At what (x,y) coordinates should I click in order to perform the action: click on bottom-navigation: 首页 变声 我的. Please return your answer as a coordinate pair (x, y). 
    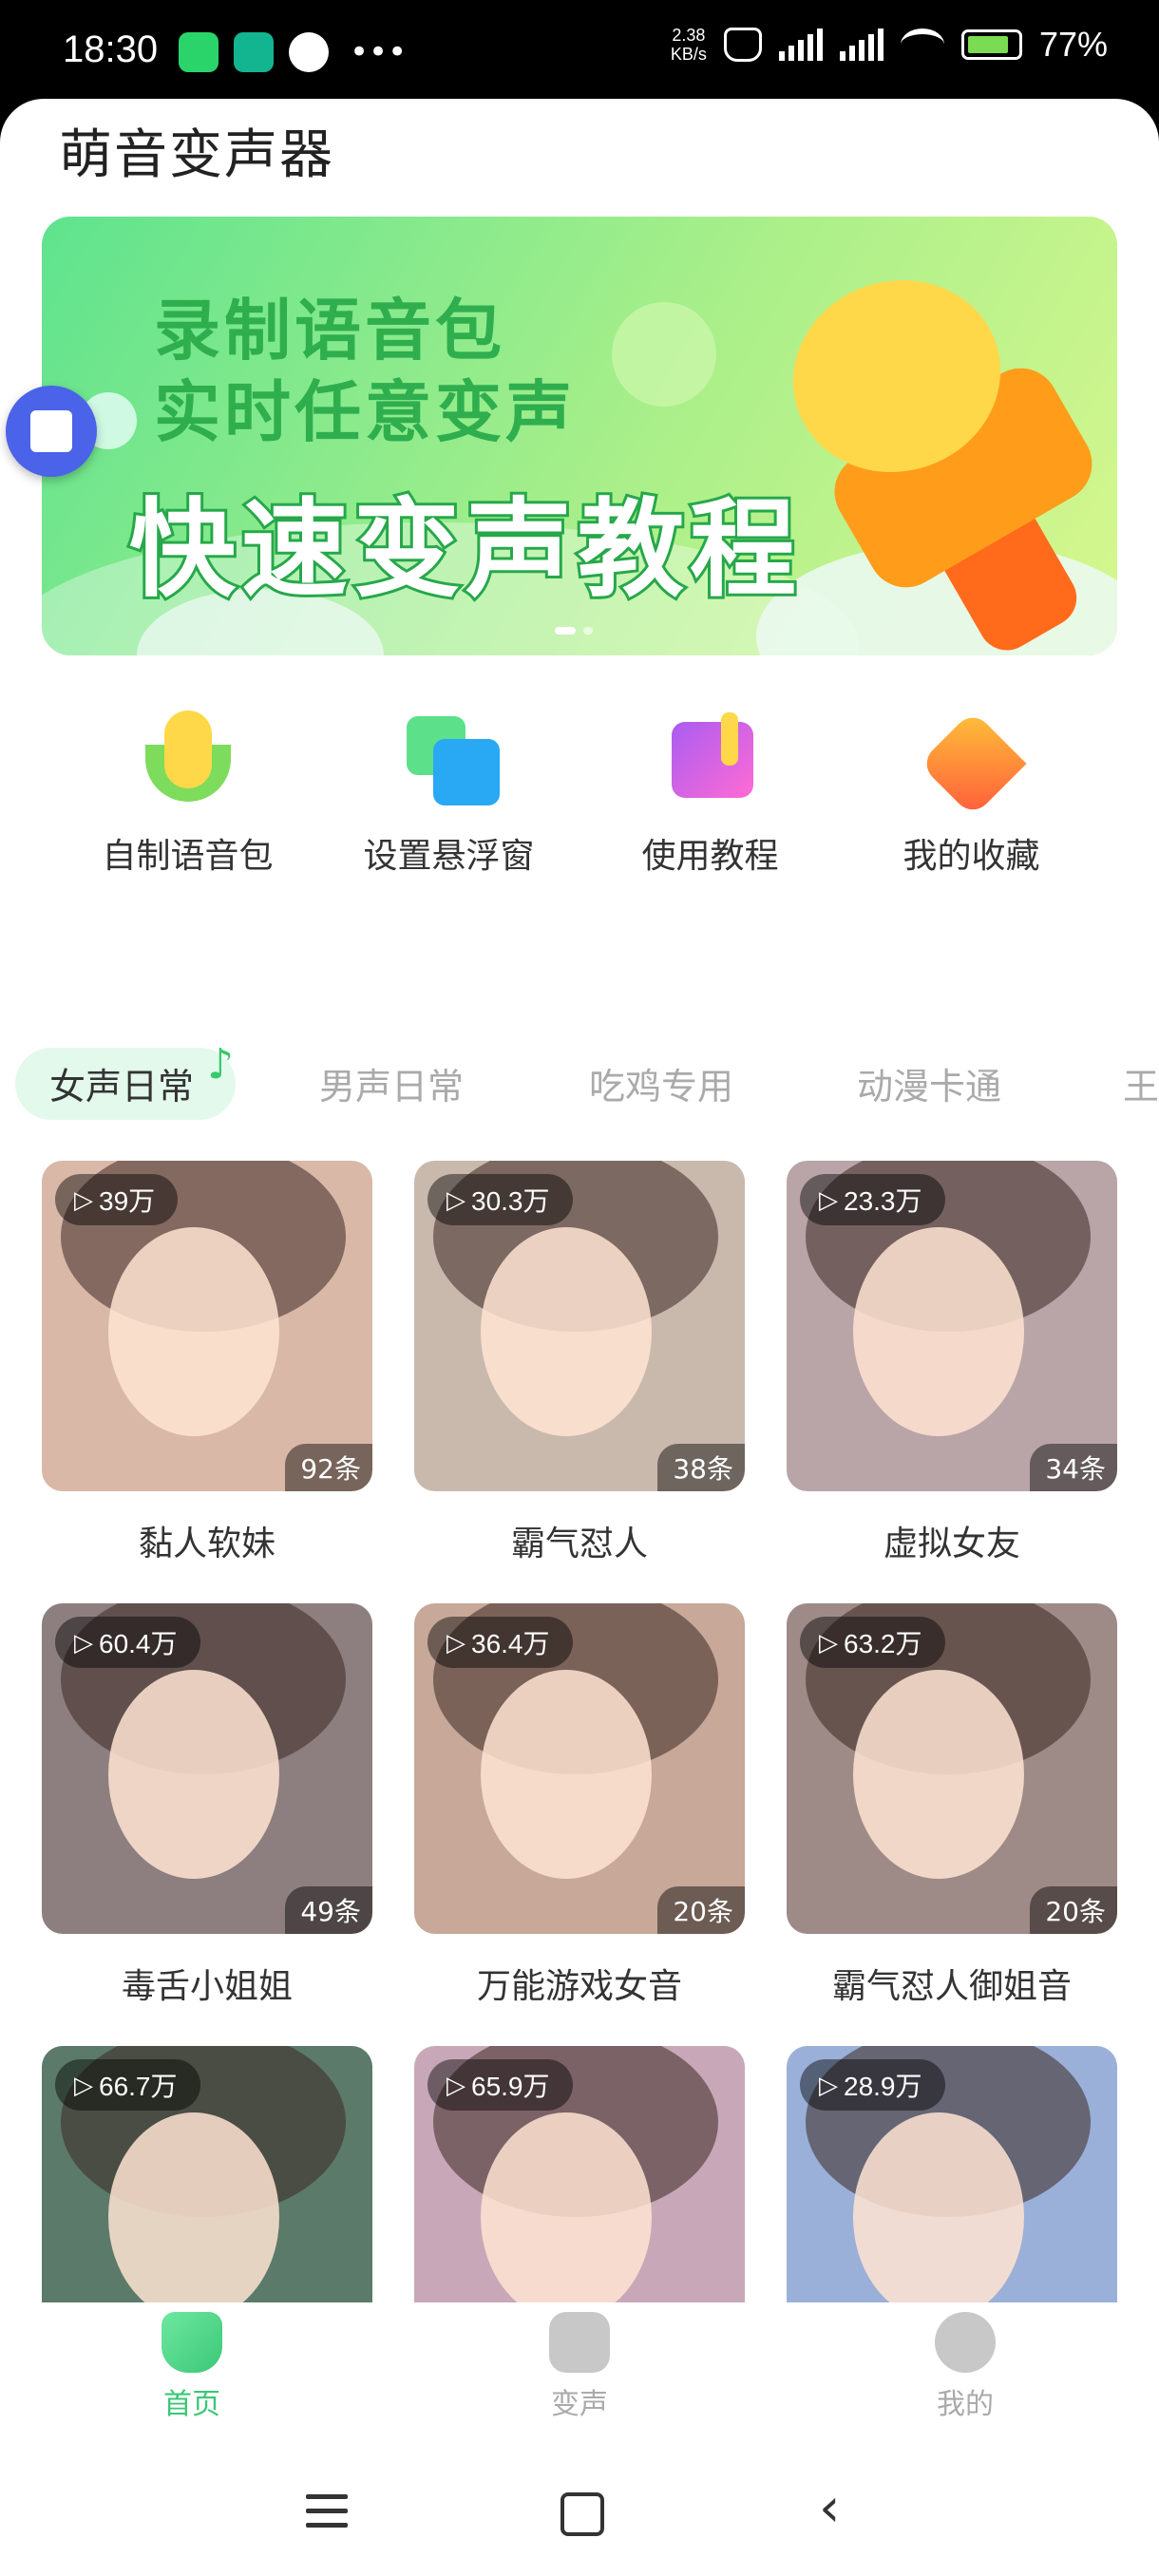
    Looking at the image, I should click on (579, 2373).